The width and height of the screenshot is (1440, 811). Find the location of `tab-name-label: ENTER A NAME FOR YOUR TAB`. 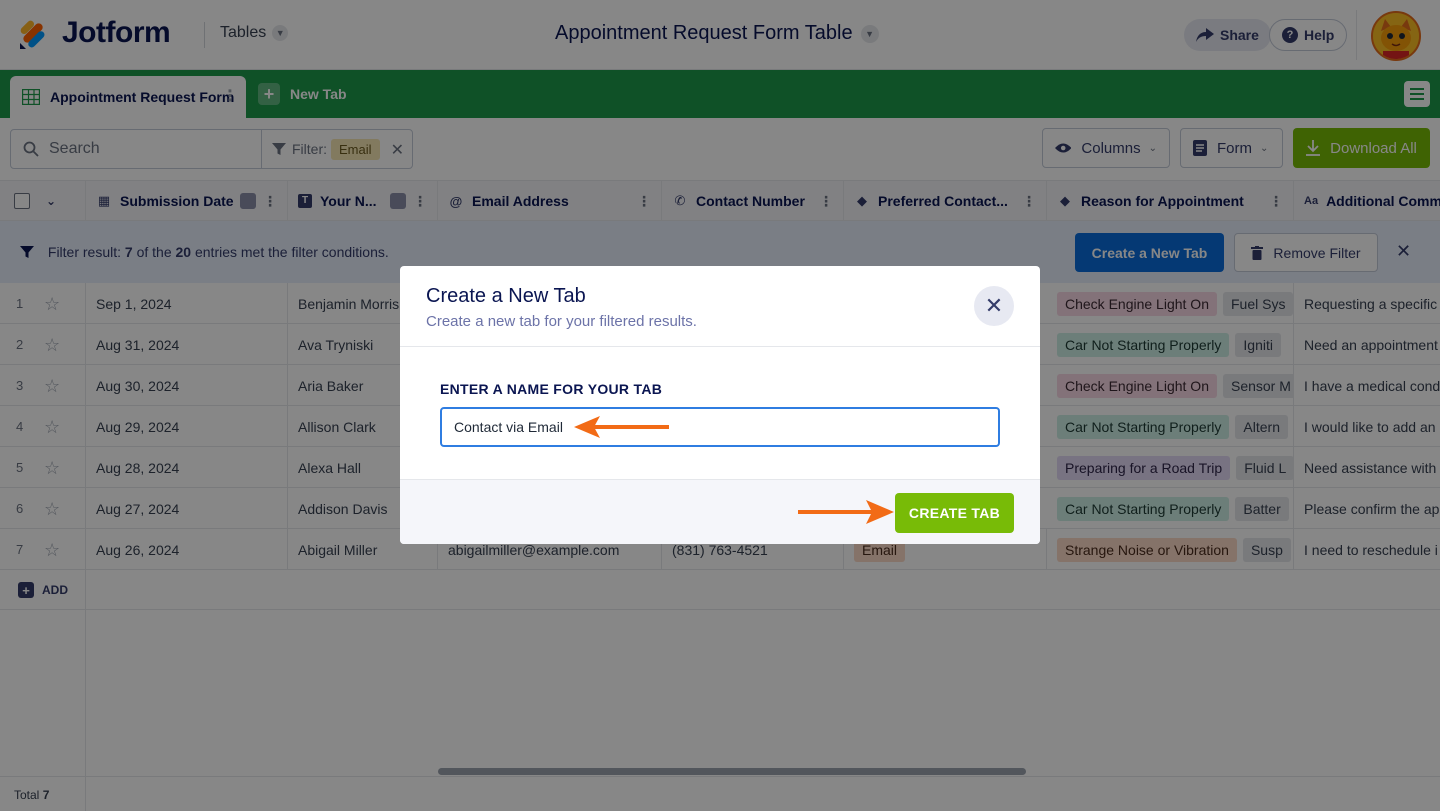

tab-name-label: ENTER A NAME FOR YOUR TAB is located at coordinates (551, 389).